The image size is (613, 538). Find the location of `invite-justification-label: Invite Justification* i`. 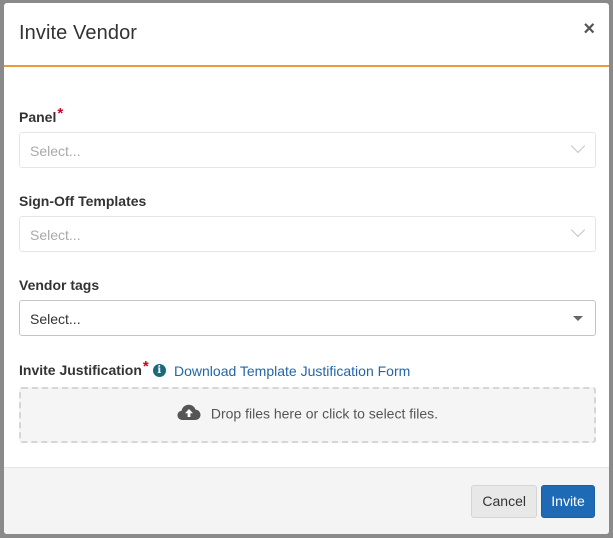

invite-justification-label: Invite Justification* i is located at coordinates (92, 368).